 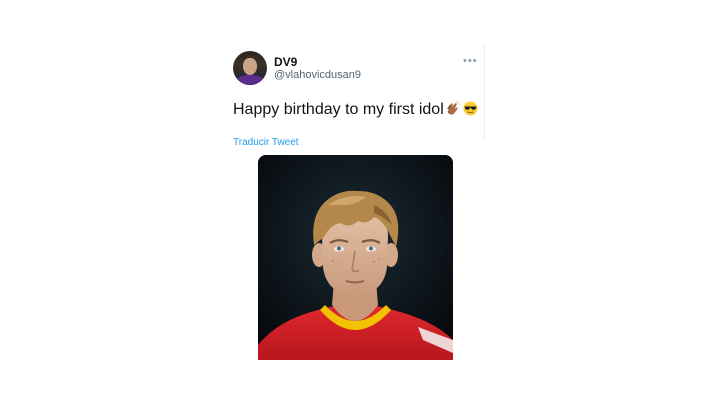 I want to click on tweet-text: Happy birthday to my first idol, so click(x=355, y=109).